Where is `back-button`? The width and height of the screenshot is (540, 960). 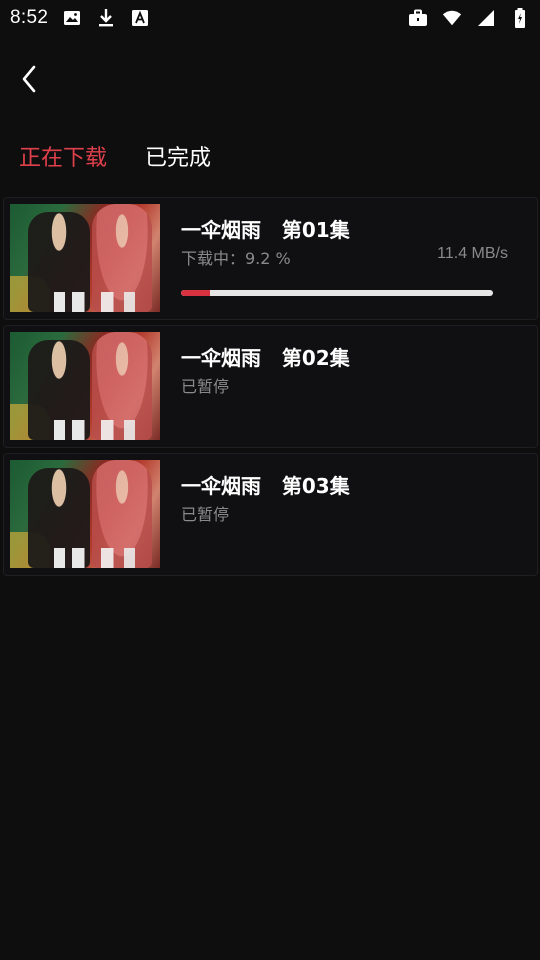
back-button is located at coordinates (29, 79).